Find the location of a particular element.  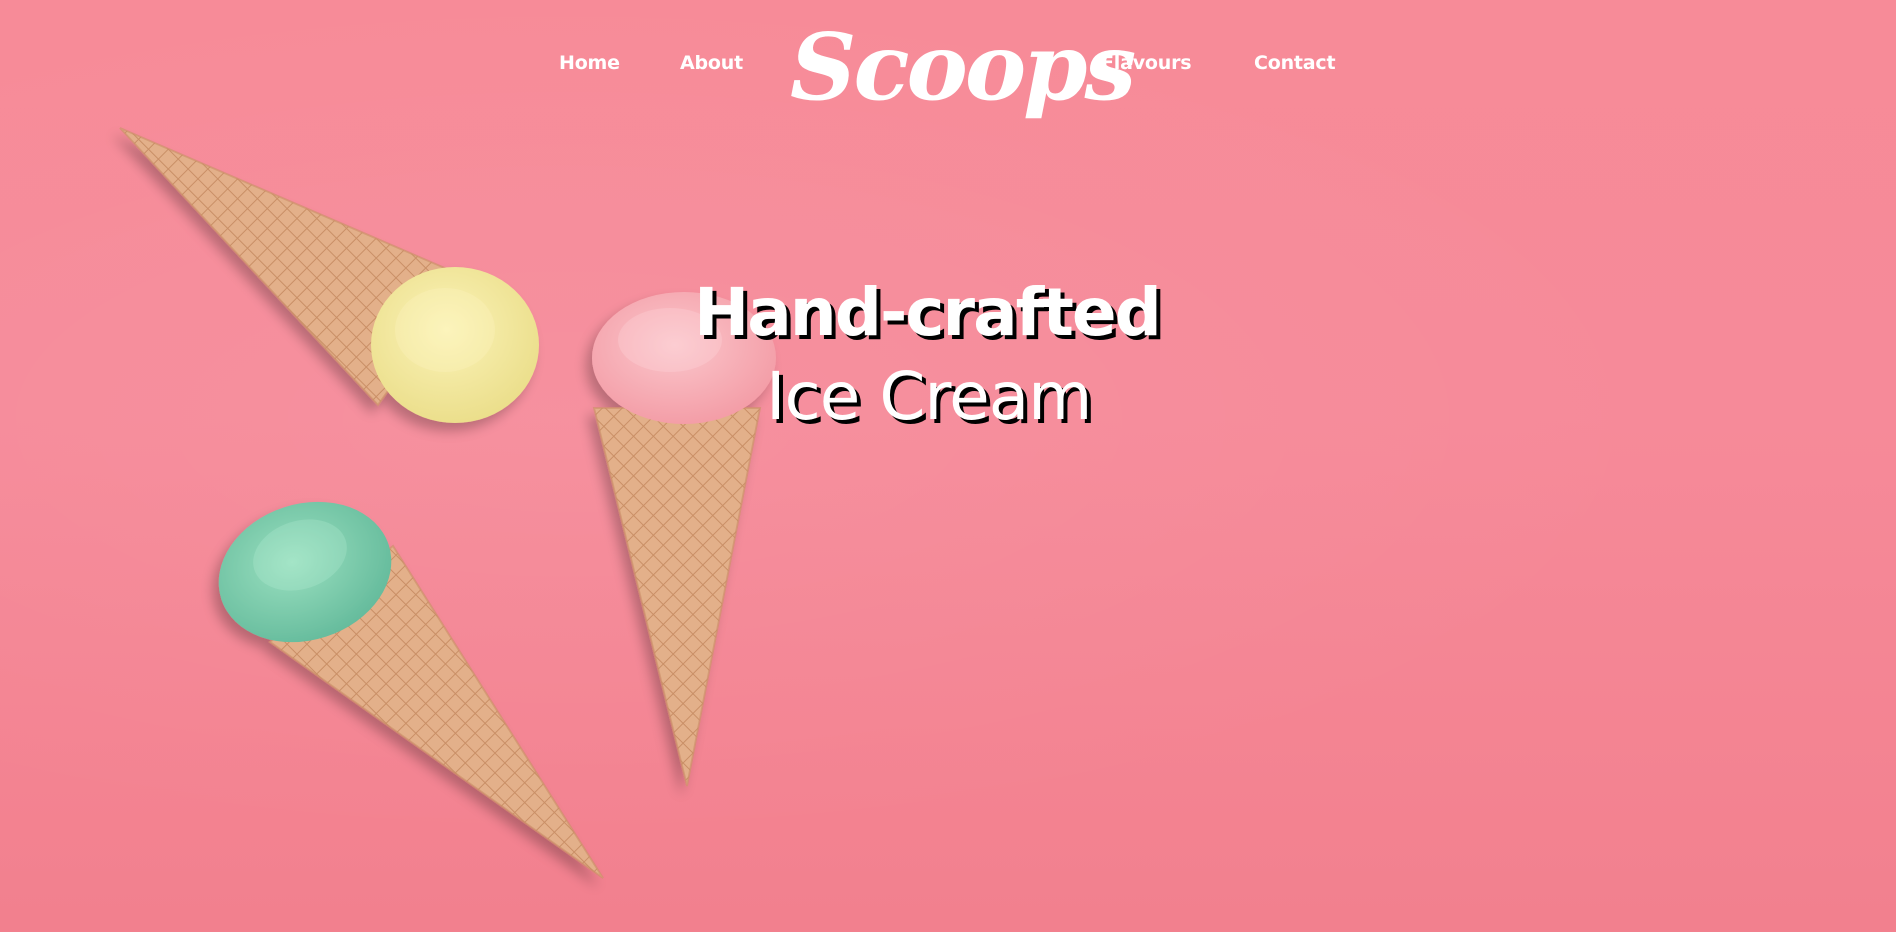

nav-link-flavours: Flavours is located at coordinates (1146, 63).